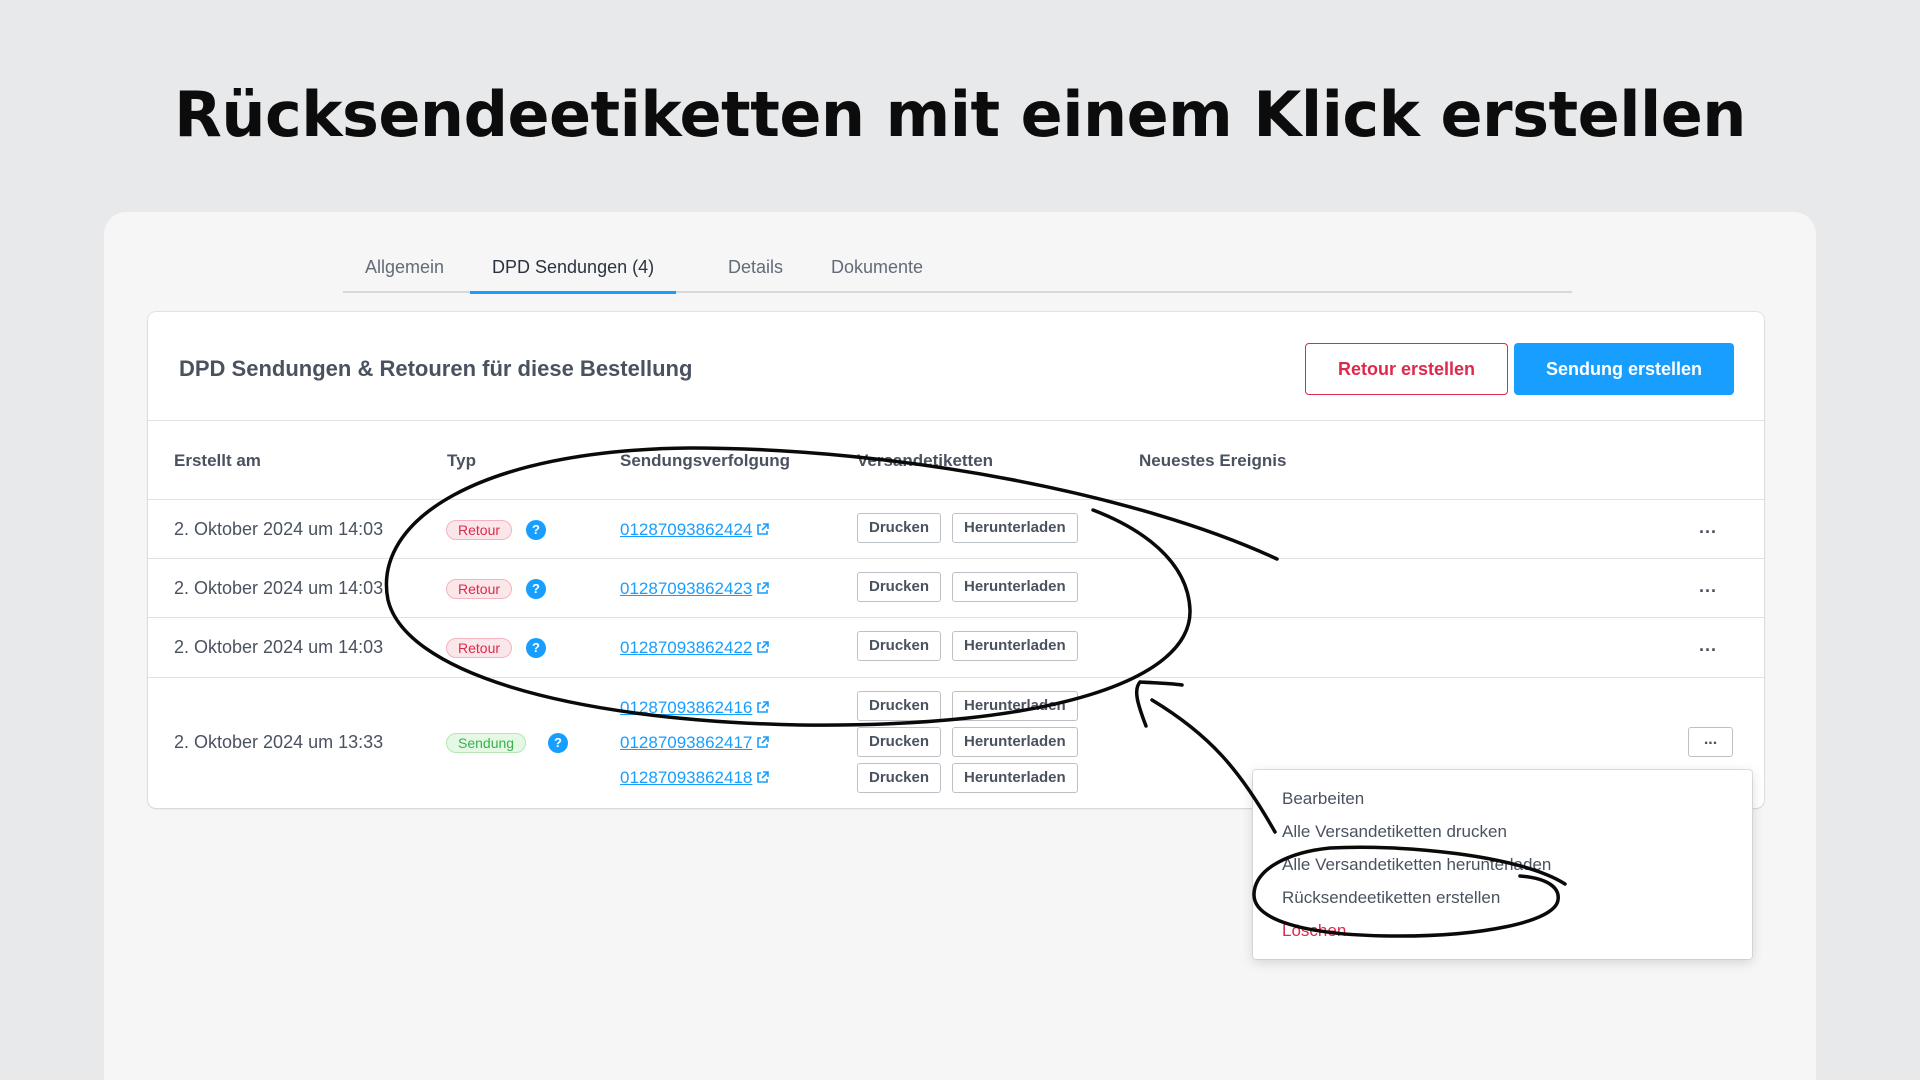 This screenshot has width=1920, height=1080. I want to click on status-badge: Sendung, so click(486, 743).